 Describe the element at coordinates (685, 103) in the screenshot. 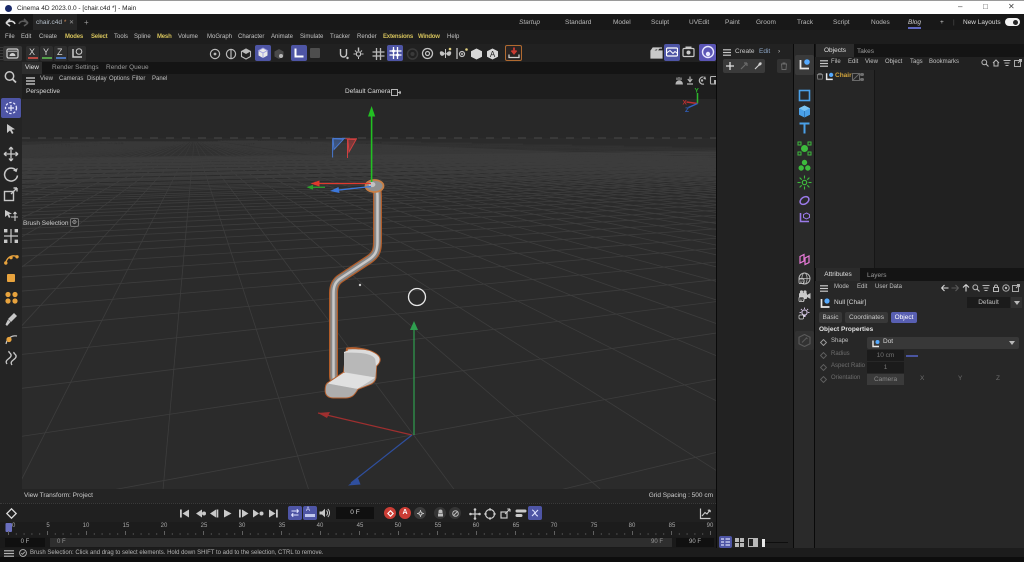

I see `svg-text: X` at that location.